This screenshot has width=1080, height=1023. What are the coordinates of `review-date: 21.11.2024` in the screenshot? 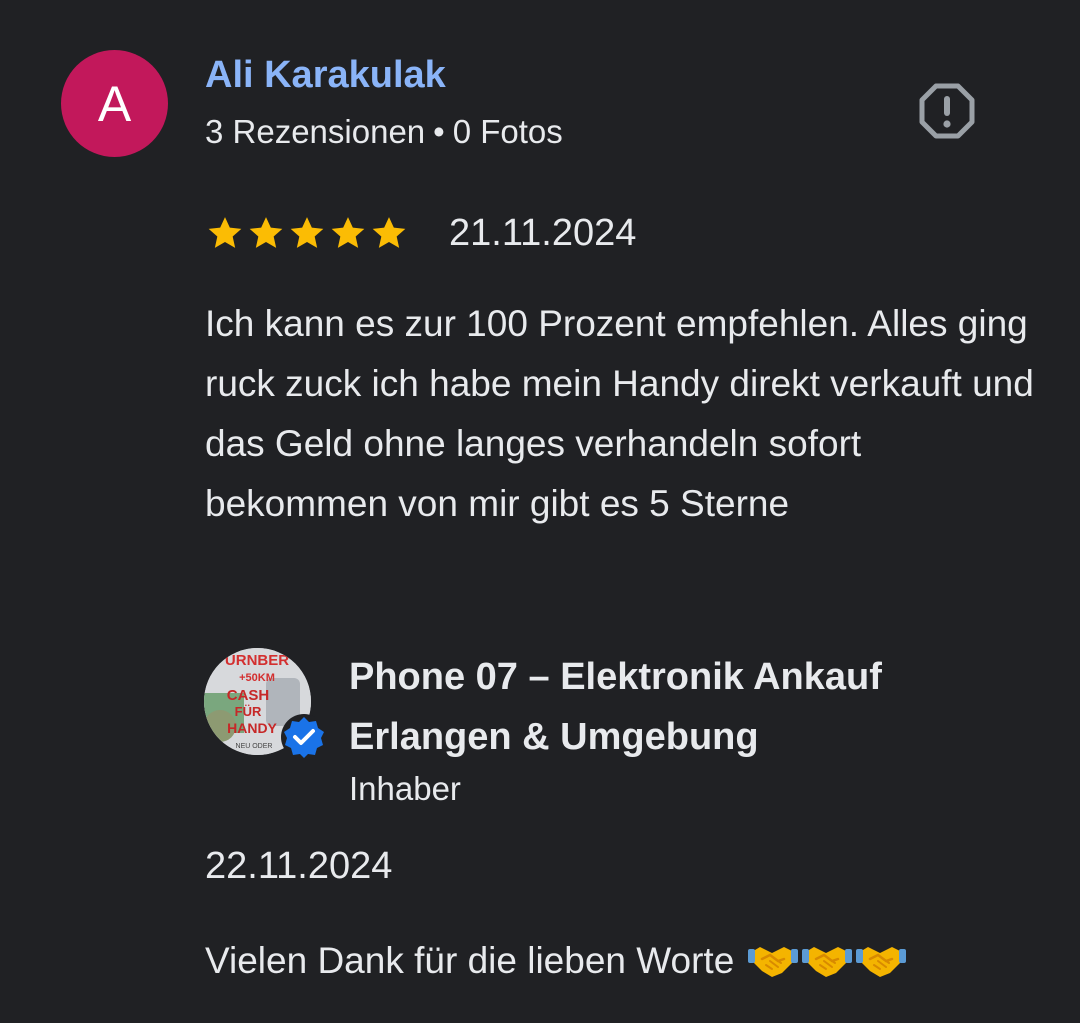 It's located at (543, 232).